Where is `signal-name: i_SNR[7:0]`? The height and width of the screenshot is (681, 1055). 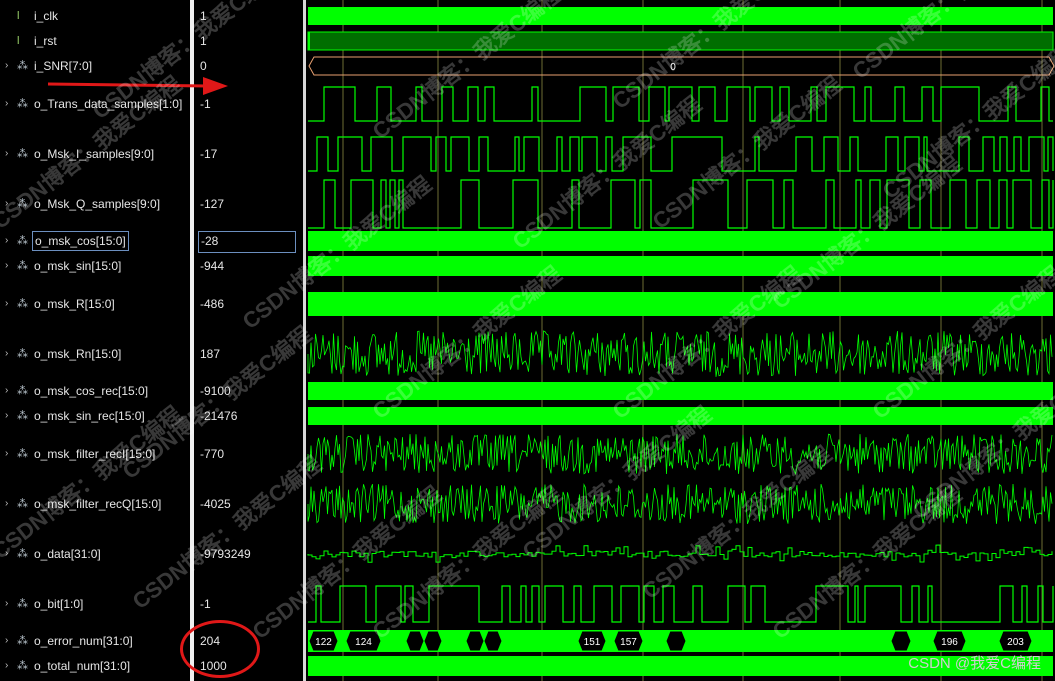 signal-name: i_SNR[7:0] is located at coordinates (63, 66).